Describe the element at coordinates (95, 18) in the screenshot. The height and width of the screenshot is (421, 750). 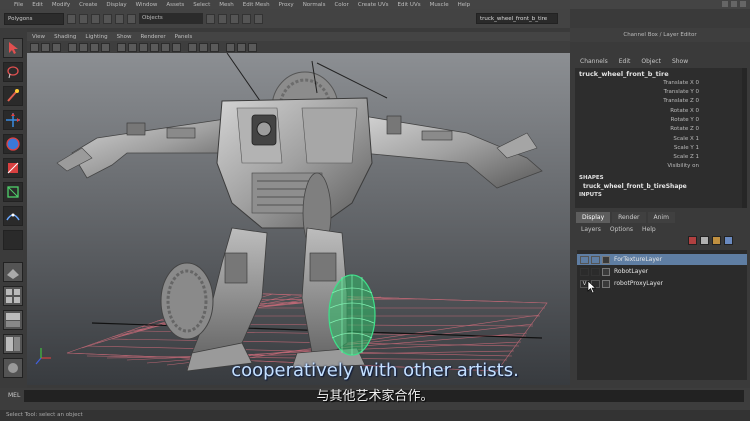
I see `save-scene-icon` at that location.